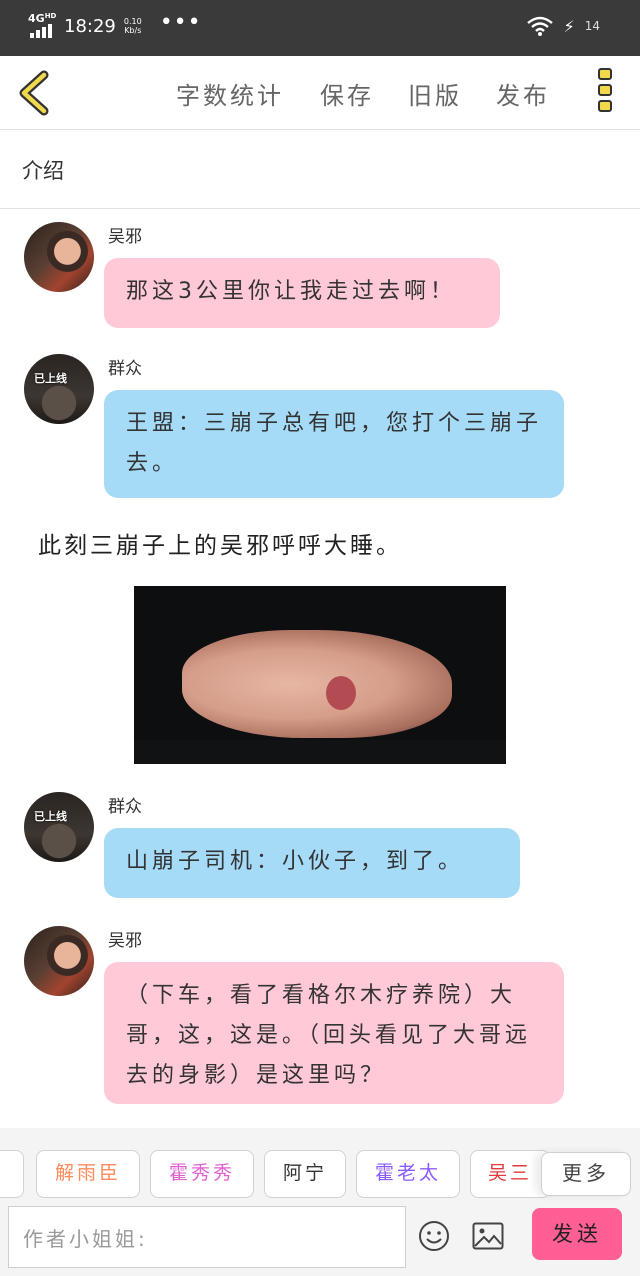 The height and width of the screenshot is (1276, 640). What do you see at coordinates (523, 93) in the screenshot?
I see `publish-button: 发布` at bounding box center [523, 93].